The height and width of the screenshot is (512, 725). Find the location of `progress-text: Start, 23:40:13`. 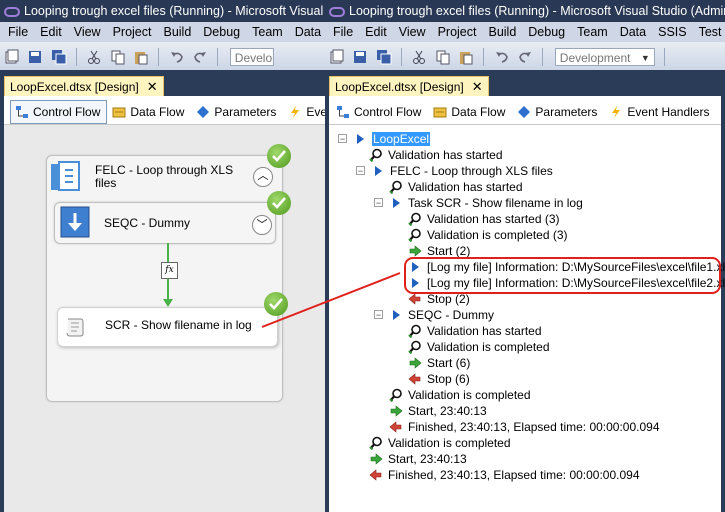

progress-text: Start, 23:40:13 is located at coordinates (447, 411).